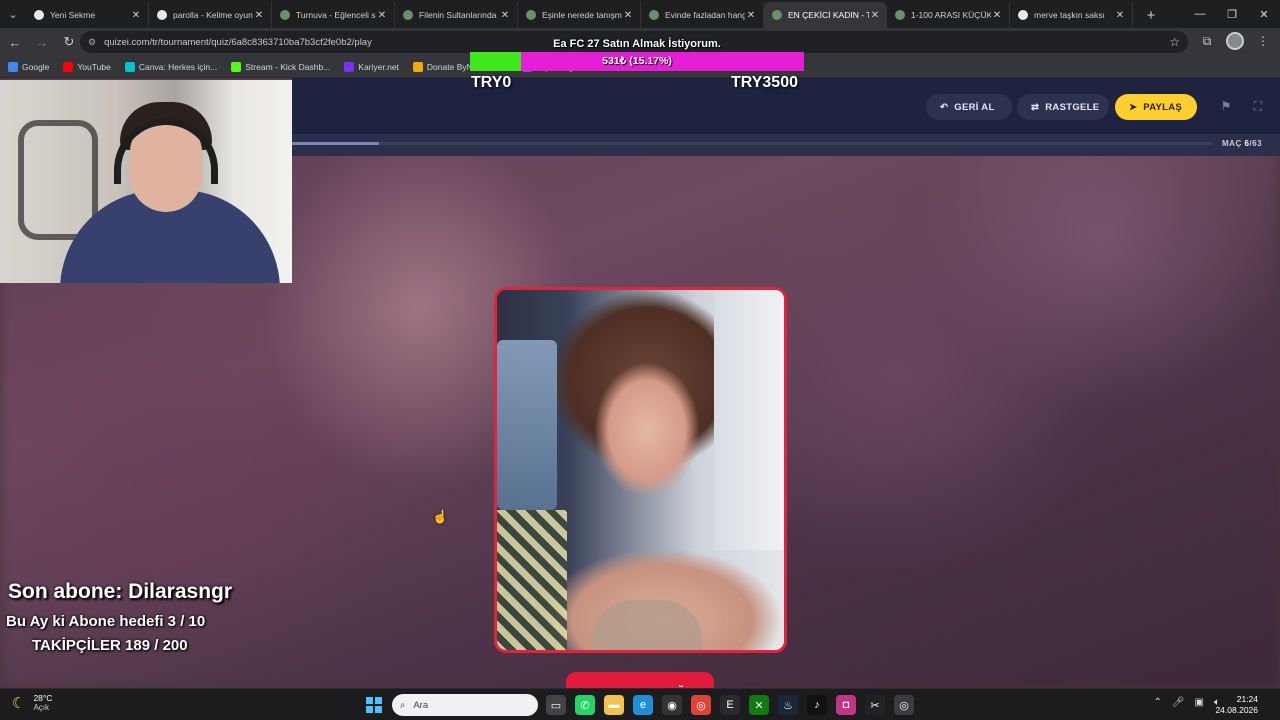 Image resolution: width=1280 pixels, height=720 pixels. What do you see at coordinates (1247, 699) in the screenshot?
I see `time: 21:24` at bounding box center [1247, 699].